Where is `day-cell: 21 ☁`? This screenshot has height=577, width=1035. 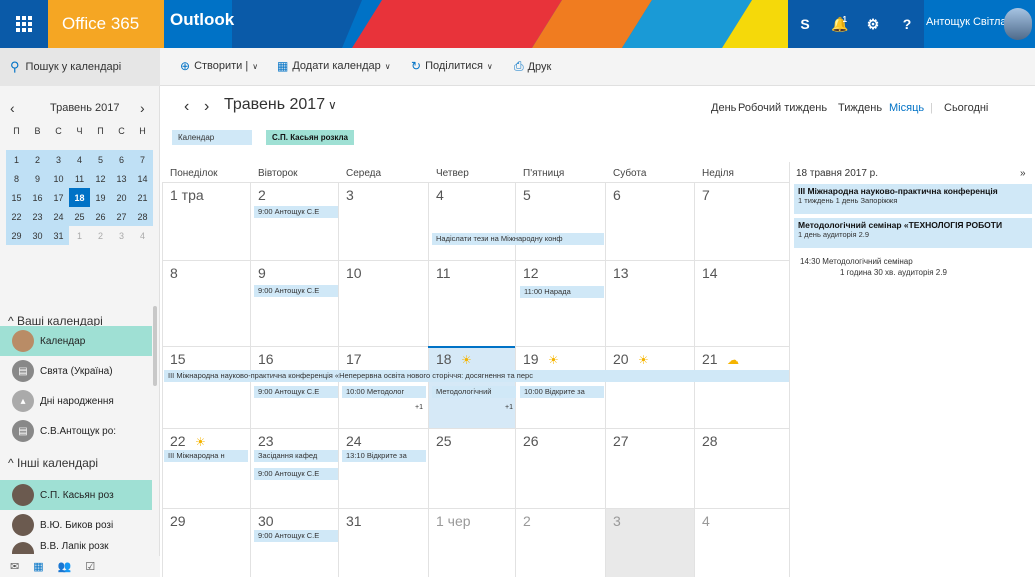
day-cell: 21 ☁ is located at coordinates (741, 387).